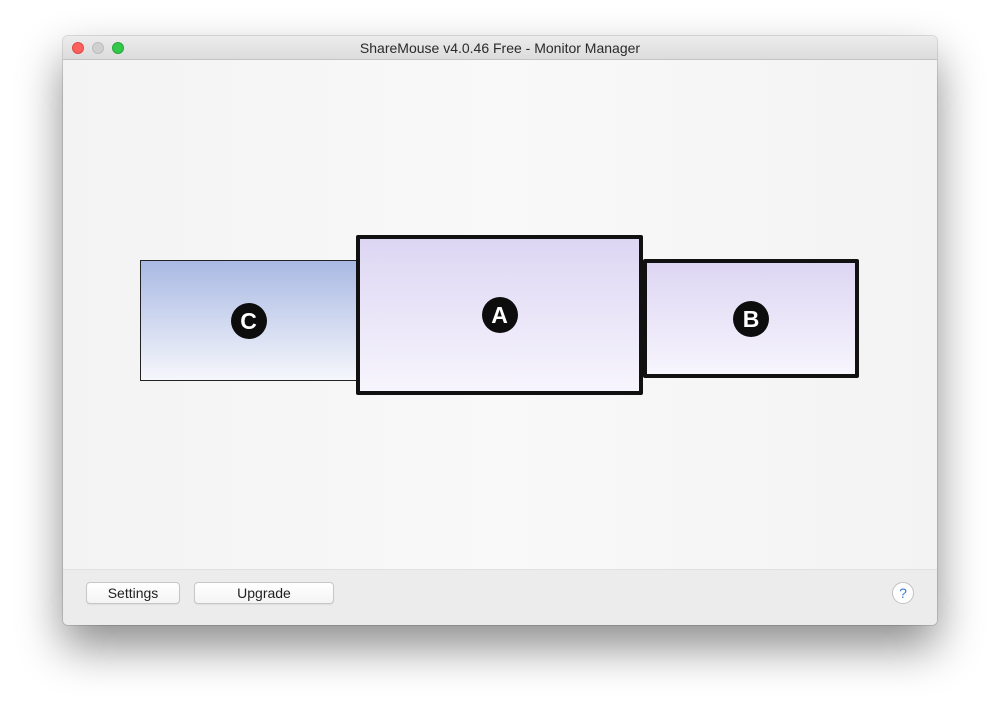 Image resolution: width=1000 pixels, height=715 pixels. Describe the element at coordinates (903, 593) in the screenshot. I see `help-icon: ?` at that location.